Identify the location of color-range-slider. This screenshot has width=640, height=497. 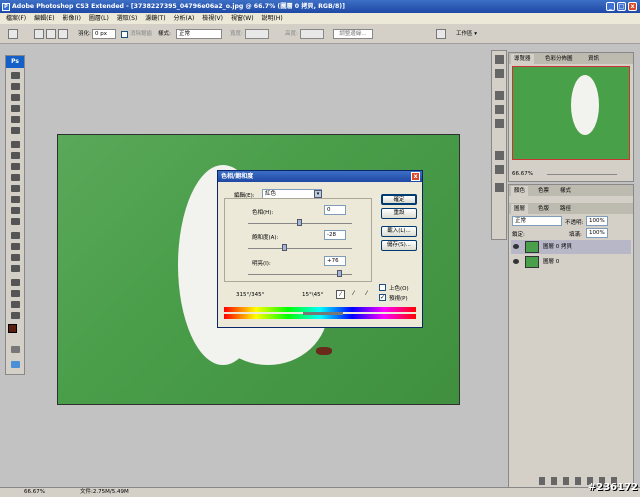
(323, 313).